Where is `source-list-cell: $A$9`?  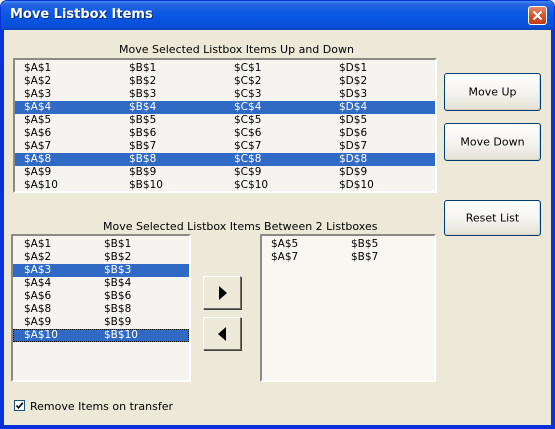
source-list-cell: $A$9 is located at coordinates (38, 322).